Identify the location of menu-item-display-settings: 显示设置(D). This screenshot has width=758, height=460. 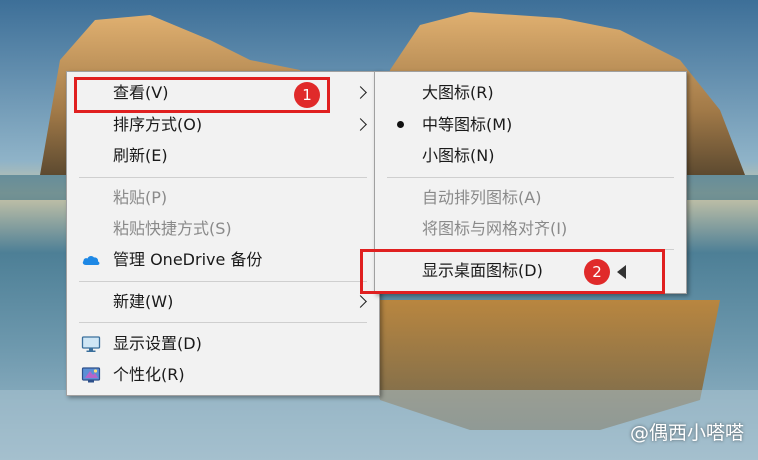
(223, 343).